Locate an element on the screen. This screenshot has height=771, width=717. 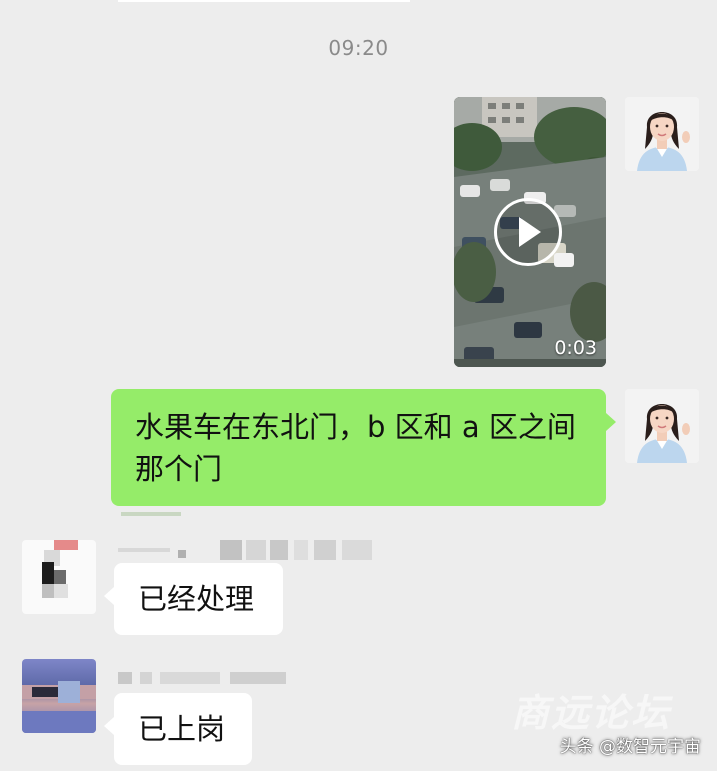
message-text: 已上岗 is located at coordinates (182, 729).